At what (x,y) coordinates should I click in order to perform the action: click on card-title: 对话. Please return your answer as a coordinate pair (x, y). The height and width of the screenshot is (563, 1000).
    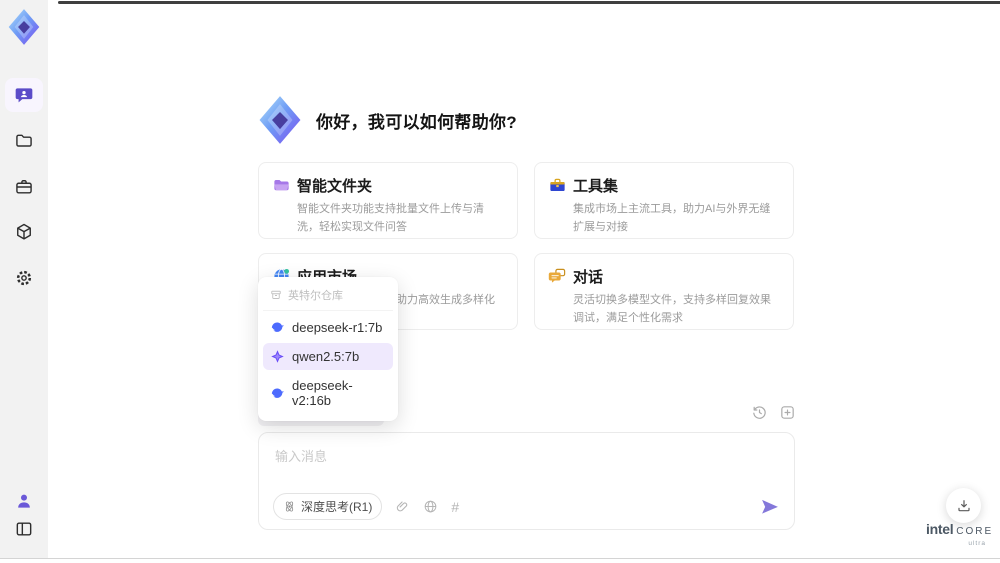
    Looking at the image, I should click on (588, 277).